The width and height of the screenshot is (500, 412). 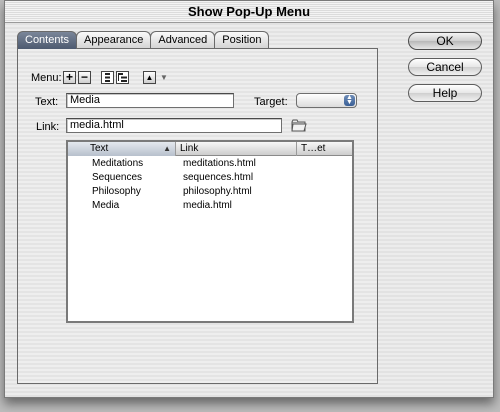 What do you see at coordinates (122, 149) in the screenshot?
I see `column-header-text: Text ▲` at bounding box center [122, 149].